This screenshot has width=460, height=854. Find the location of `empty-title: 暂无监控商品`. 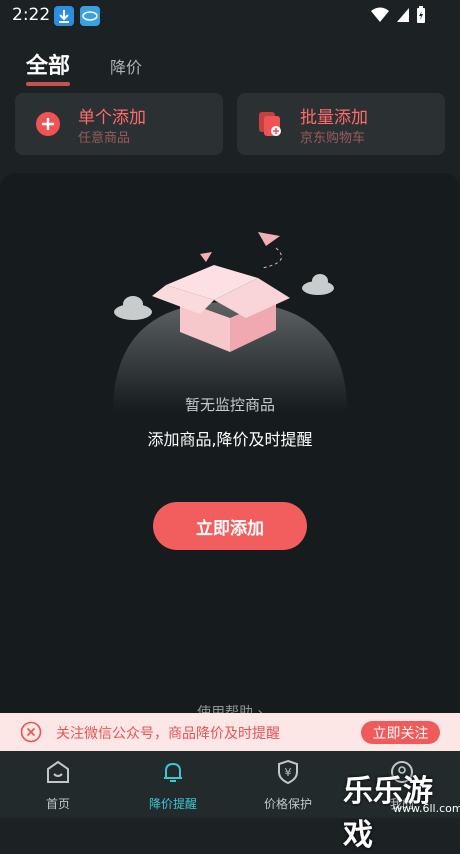

empty-title: 暂无监控商品 is located at coordinates (229, 405).